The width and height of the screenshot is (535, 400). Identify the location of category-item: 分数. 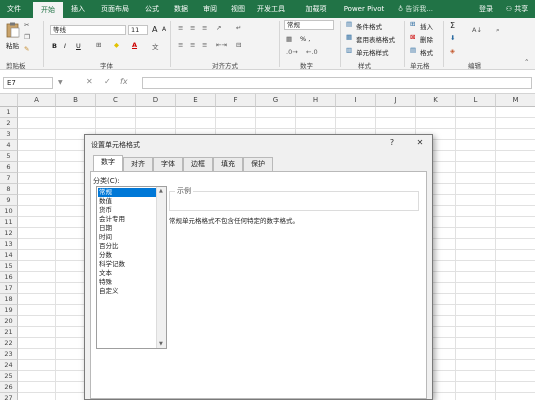
(127, 255).